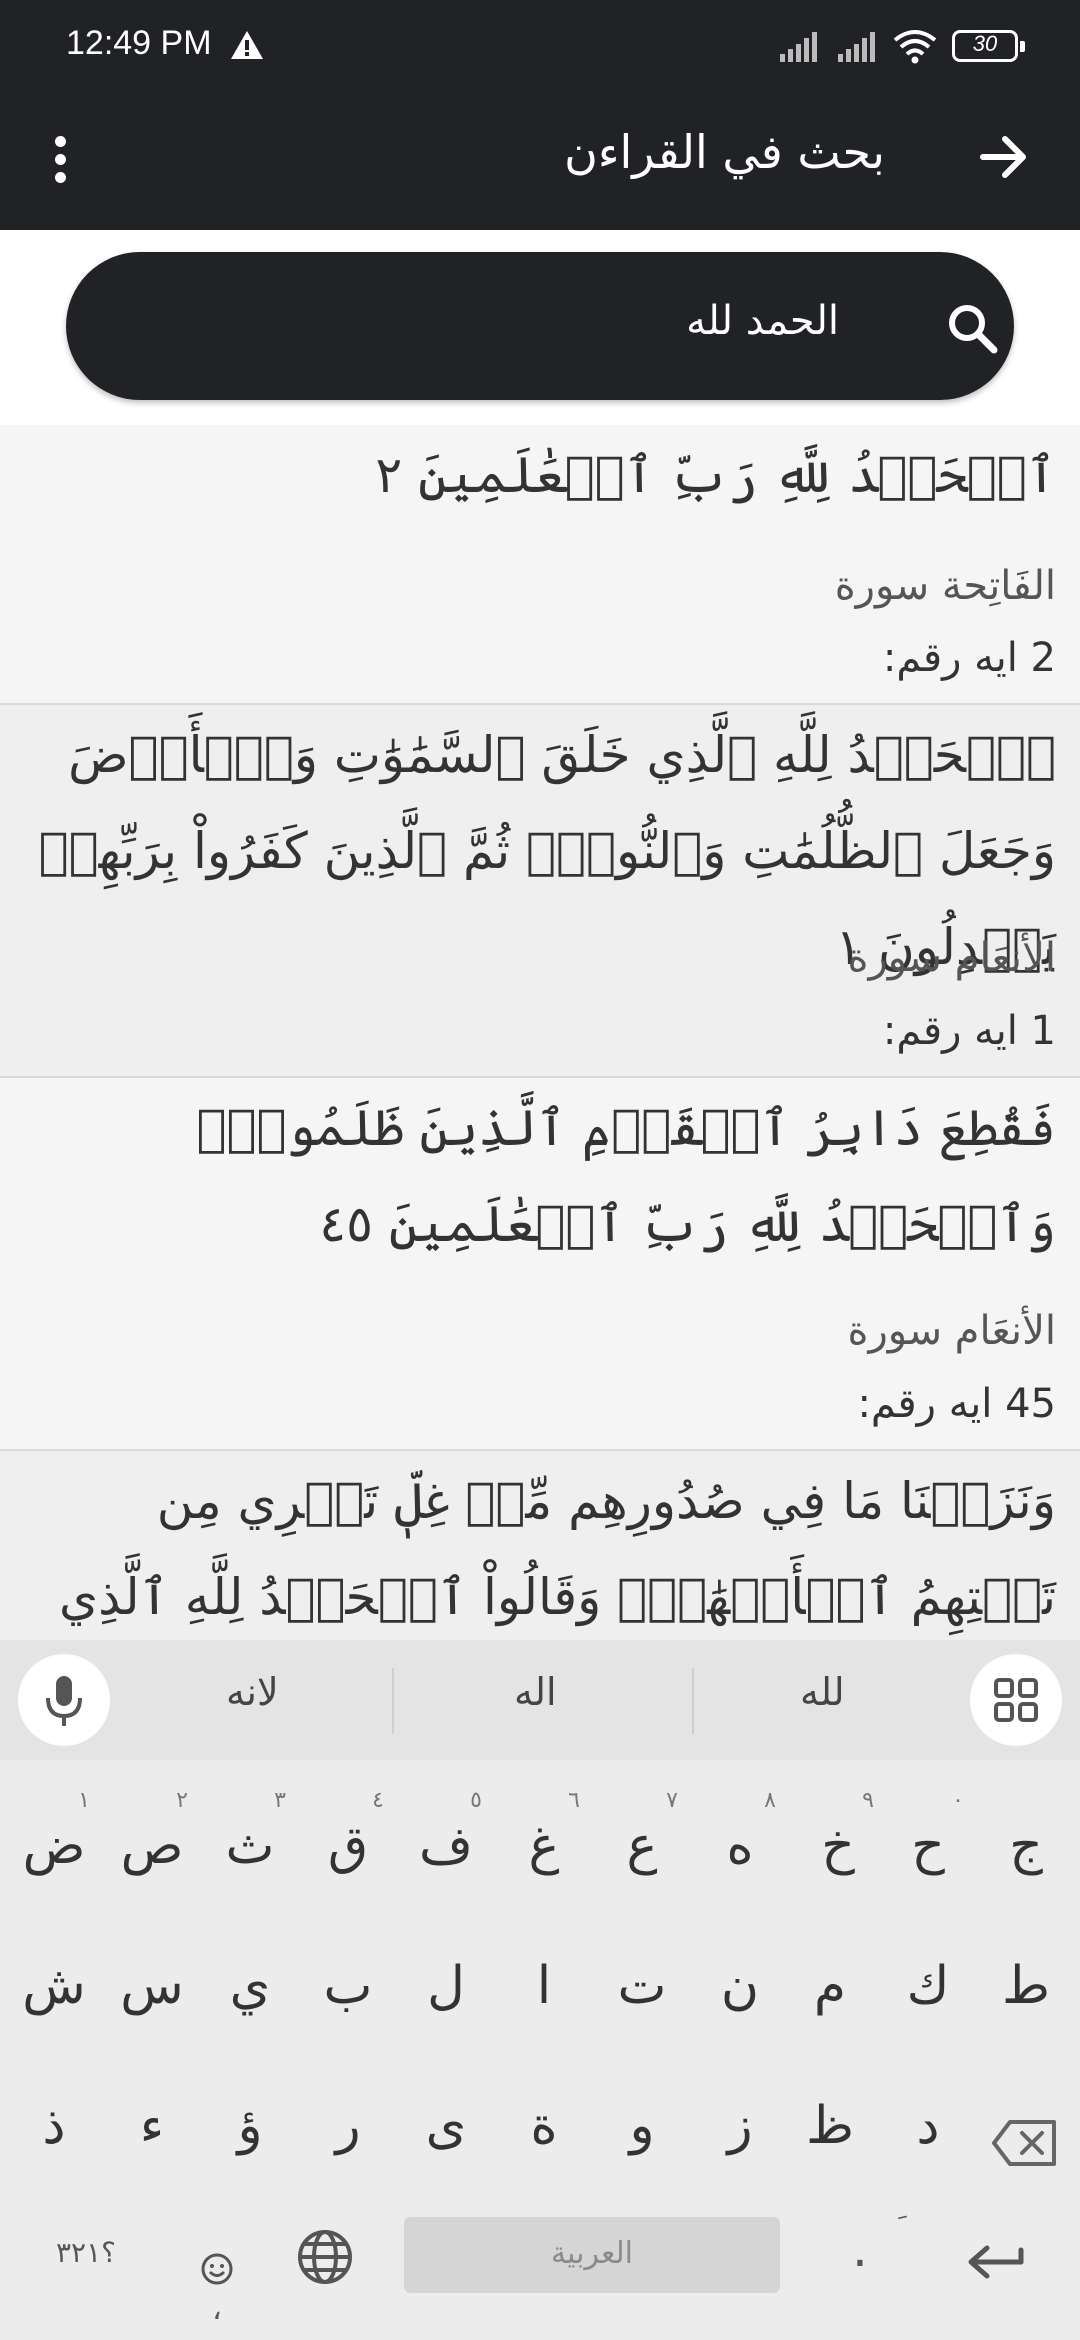 This screenshot has height=2340, width=1080. What do you see at coordinates (139, 43) in the screenshot?
I see `status-time: 12:49 PM` at bounding box center [139, 43].